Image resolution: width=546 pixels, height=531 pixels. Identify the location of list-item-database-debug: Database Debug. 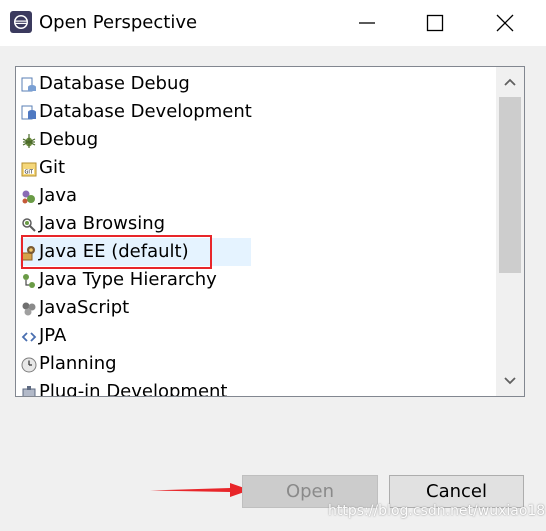
(256, 84).